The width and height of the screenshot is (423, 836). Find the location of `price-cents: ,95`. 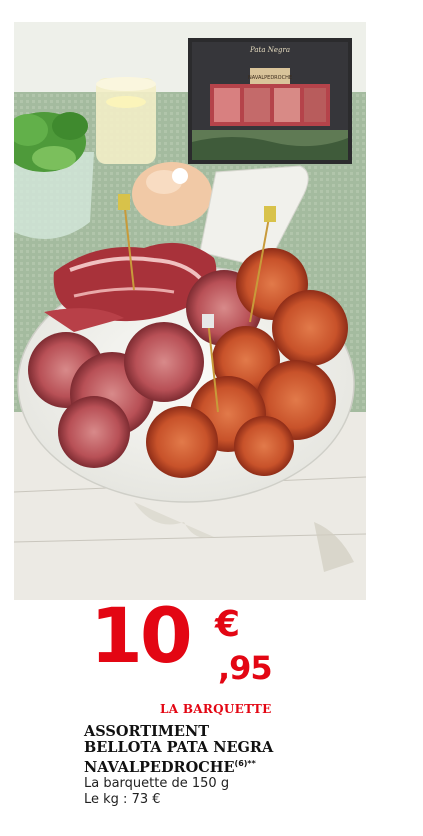

price-cents: ,95 is located at coordinates (245, 668).